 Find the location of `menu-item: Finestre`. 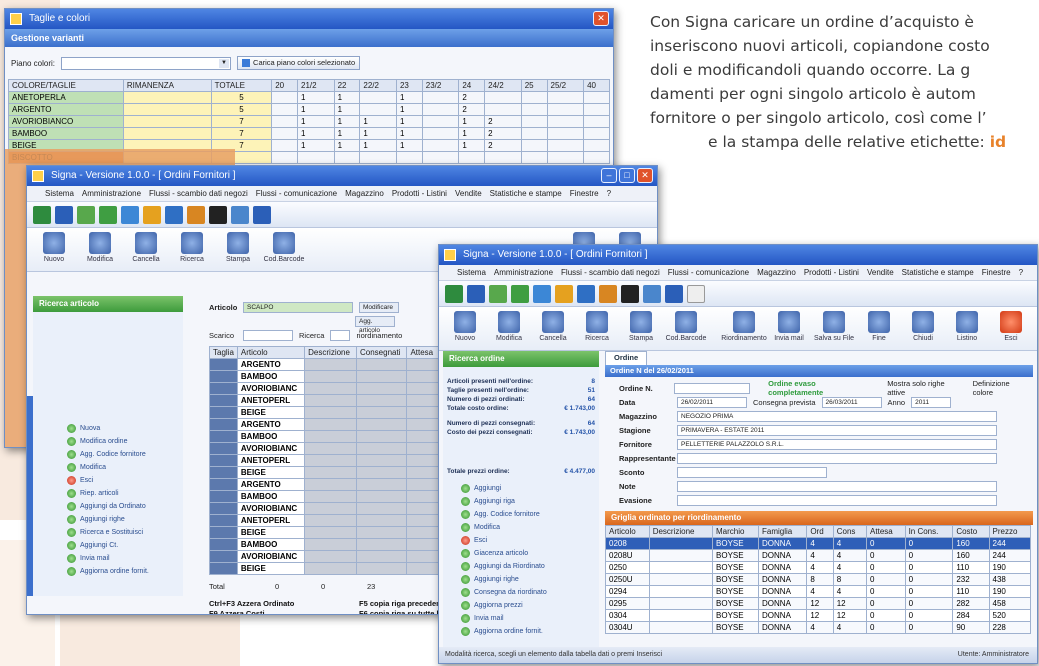

menu-item: Finestre is located at coordinates (584, 193).